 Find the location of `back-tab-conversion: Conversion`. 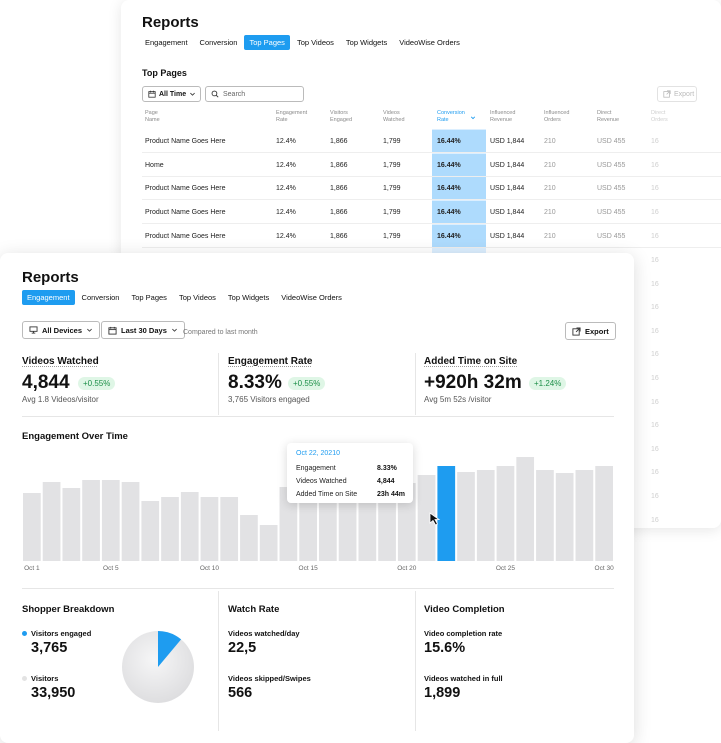

back-tab-conversion: Conversion is located at coordinates (219, 42).